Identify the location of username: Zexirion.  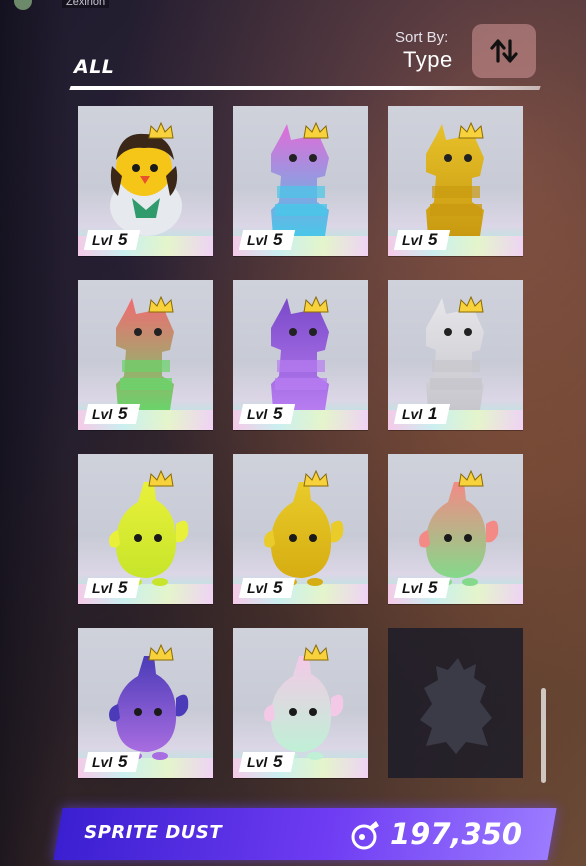
(86, 4).